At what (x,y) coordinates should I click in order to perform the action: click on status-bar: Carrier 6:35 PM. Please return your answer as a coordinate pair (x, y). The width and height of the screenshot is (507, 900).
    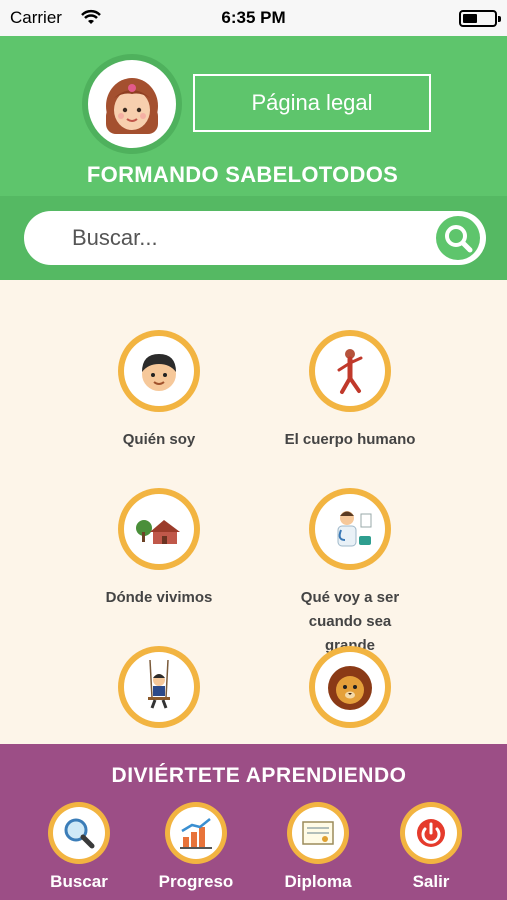
    Looking at the image, I should click on (253, 18).